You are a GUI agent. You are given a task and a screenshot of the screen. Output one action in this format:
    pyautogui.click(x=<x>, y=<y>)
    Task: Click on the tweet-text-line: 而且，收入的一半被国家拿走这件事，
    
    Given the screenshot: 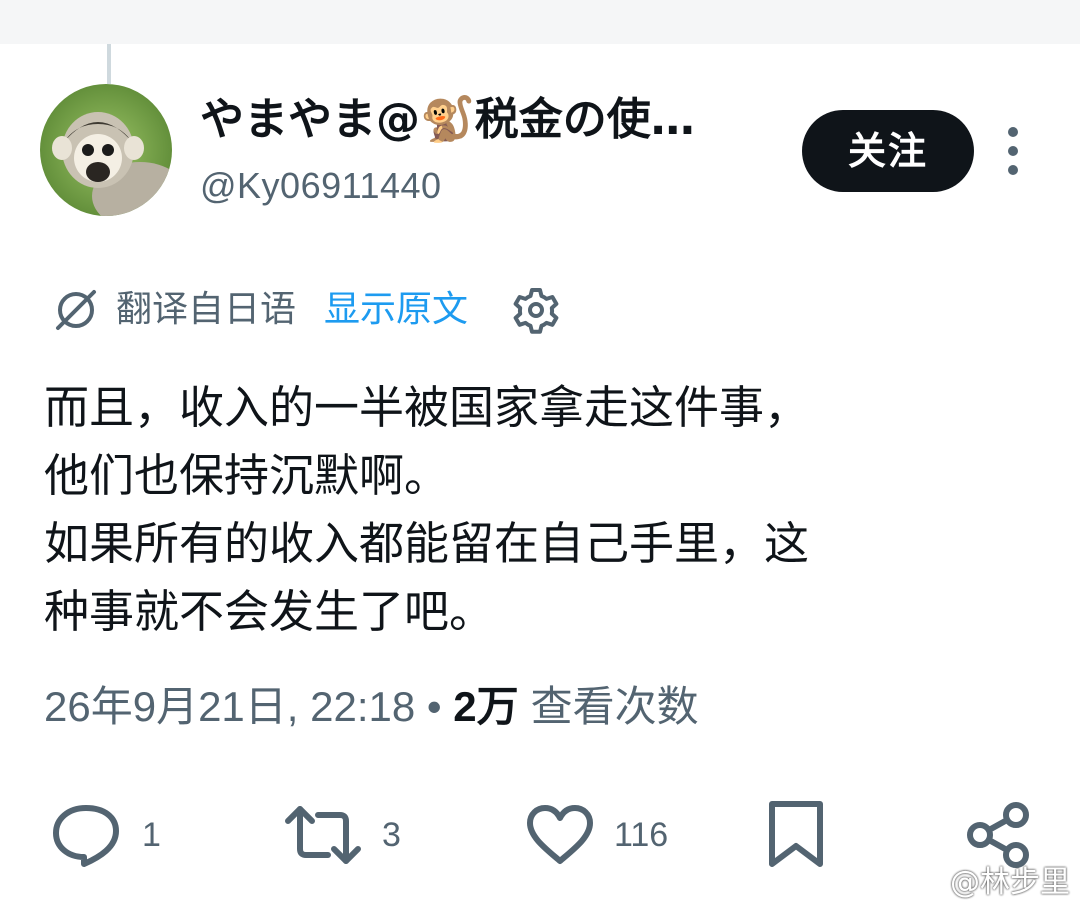 What is the action you would take?
    pyautogui.click(x=427, y=407)
    